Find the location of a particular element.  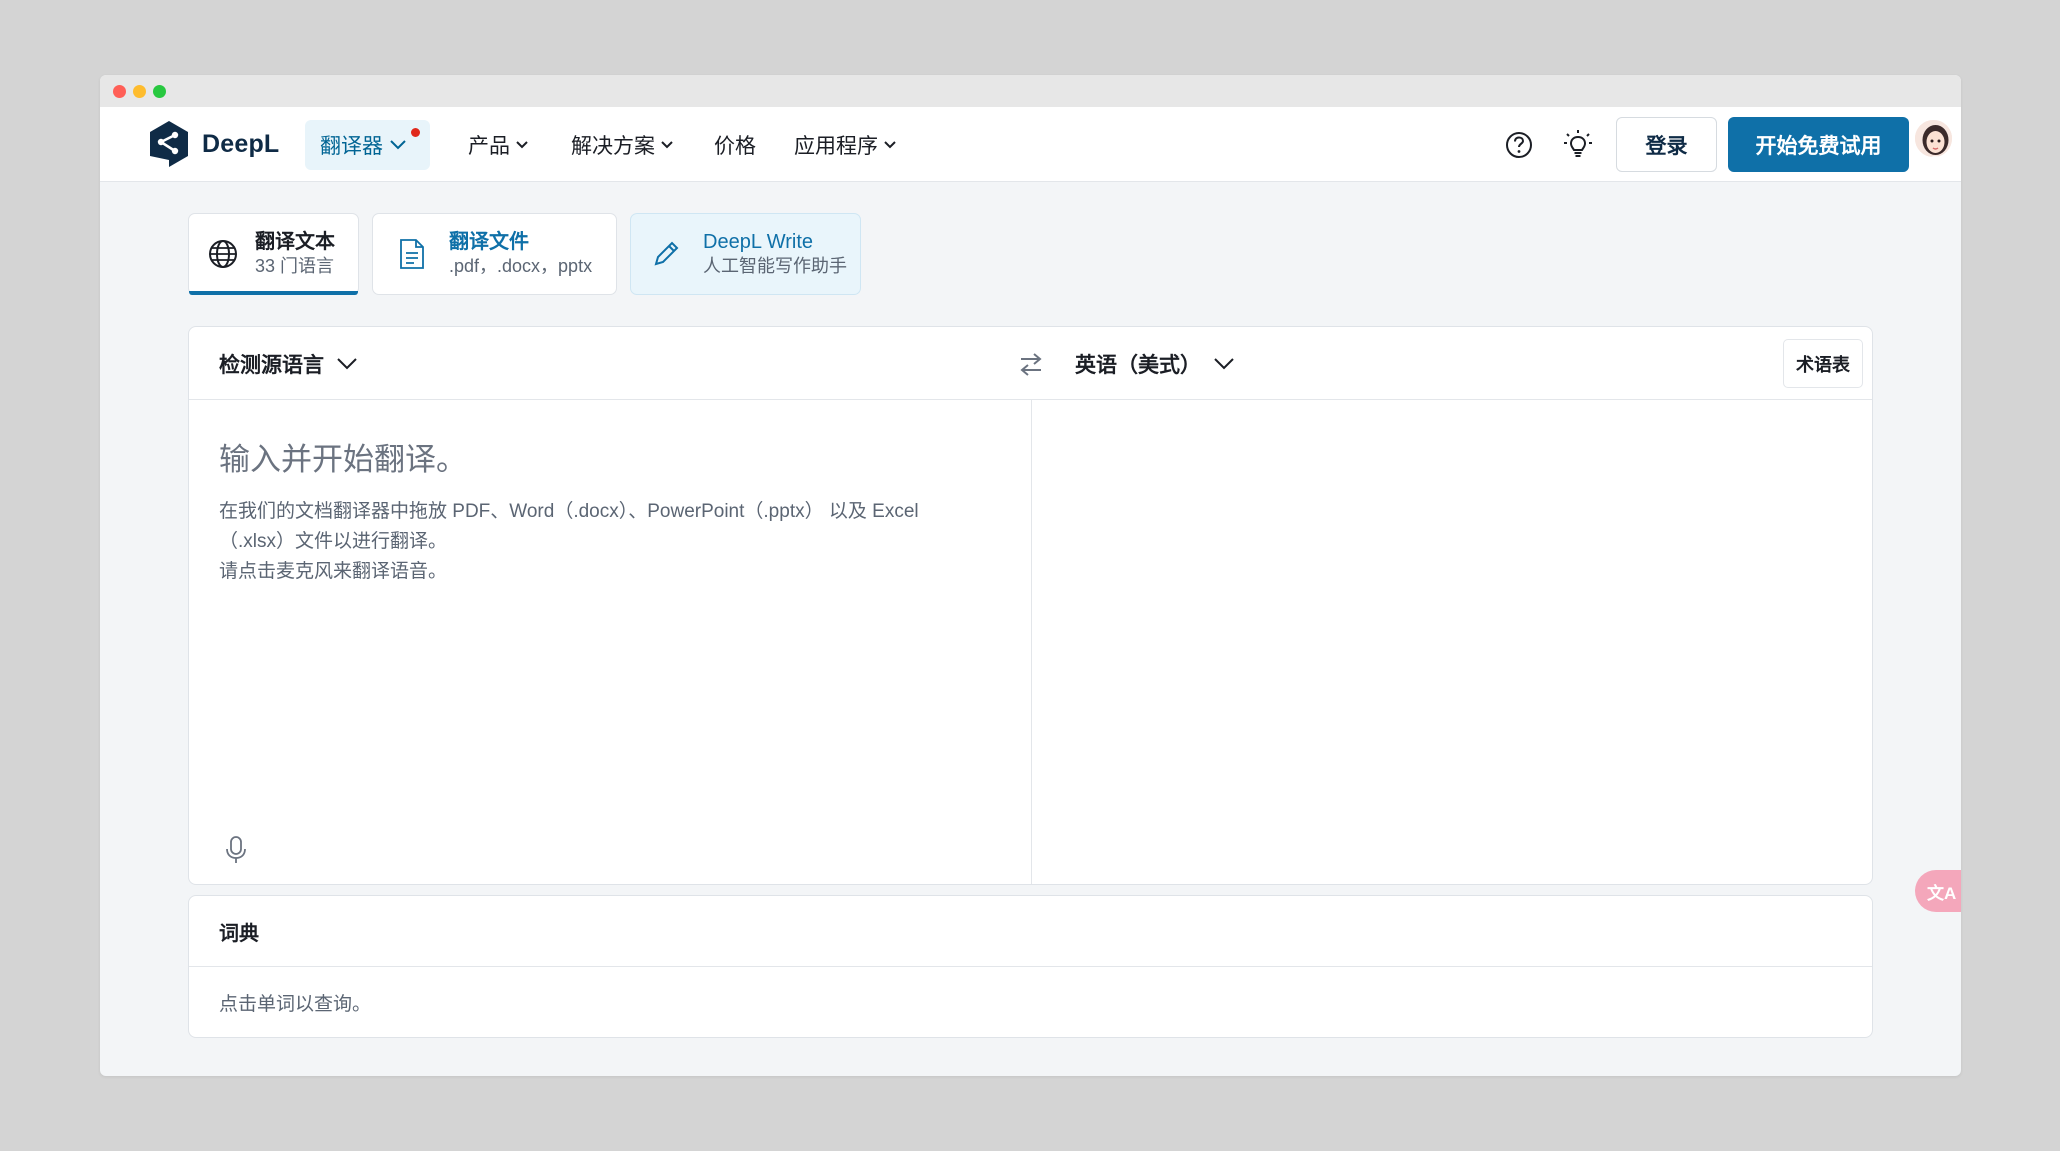

microphone-icon is located at coordinates (236, 850).